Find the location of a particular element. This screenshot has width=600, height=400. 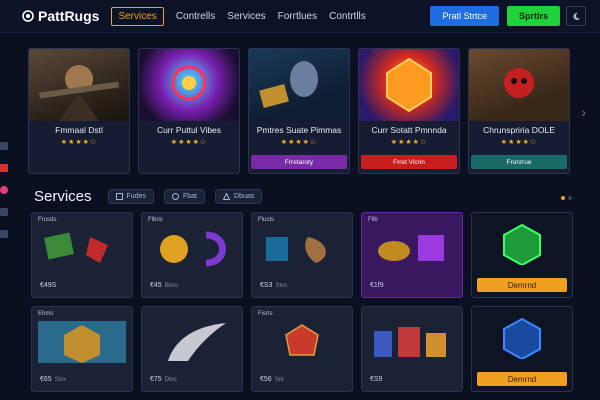

service-tag: Fllb is located at coordinates (373, 220).